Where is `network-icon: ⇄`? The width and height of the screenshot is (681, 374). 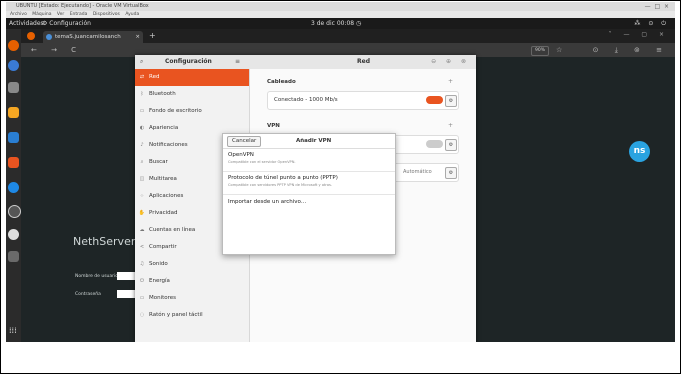 network-icon: ⇄ is located at coordinates (142, 77).